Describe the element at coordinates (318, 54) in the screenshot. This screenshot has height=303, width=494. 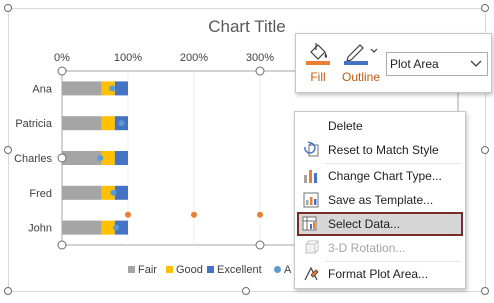
I see `paint-bucket-icon` at that location.